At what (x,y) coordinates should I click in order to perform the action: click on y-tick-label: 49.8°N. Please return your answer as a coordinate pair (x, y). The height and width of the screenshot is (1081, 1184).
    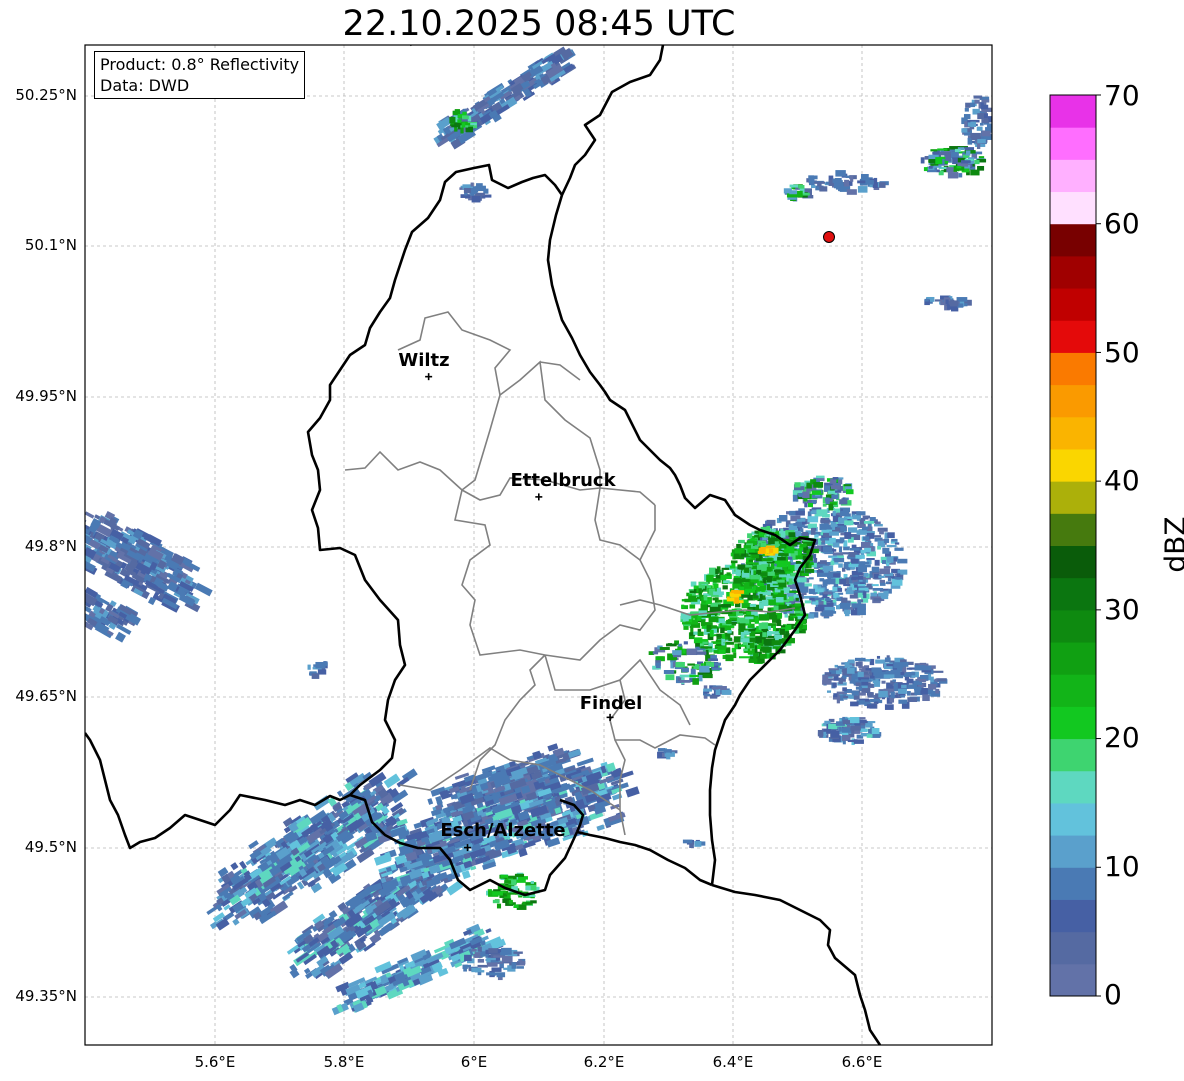
    Looking at the image, I should click on (50, 546).